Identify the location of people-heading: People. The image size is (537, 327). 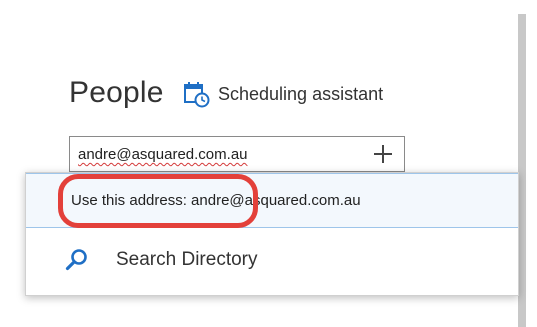
(116, 92).